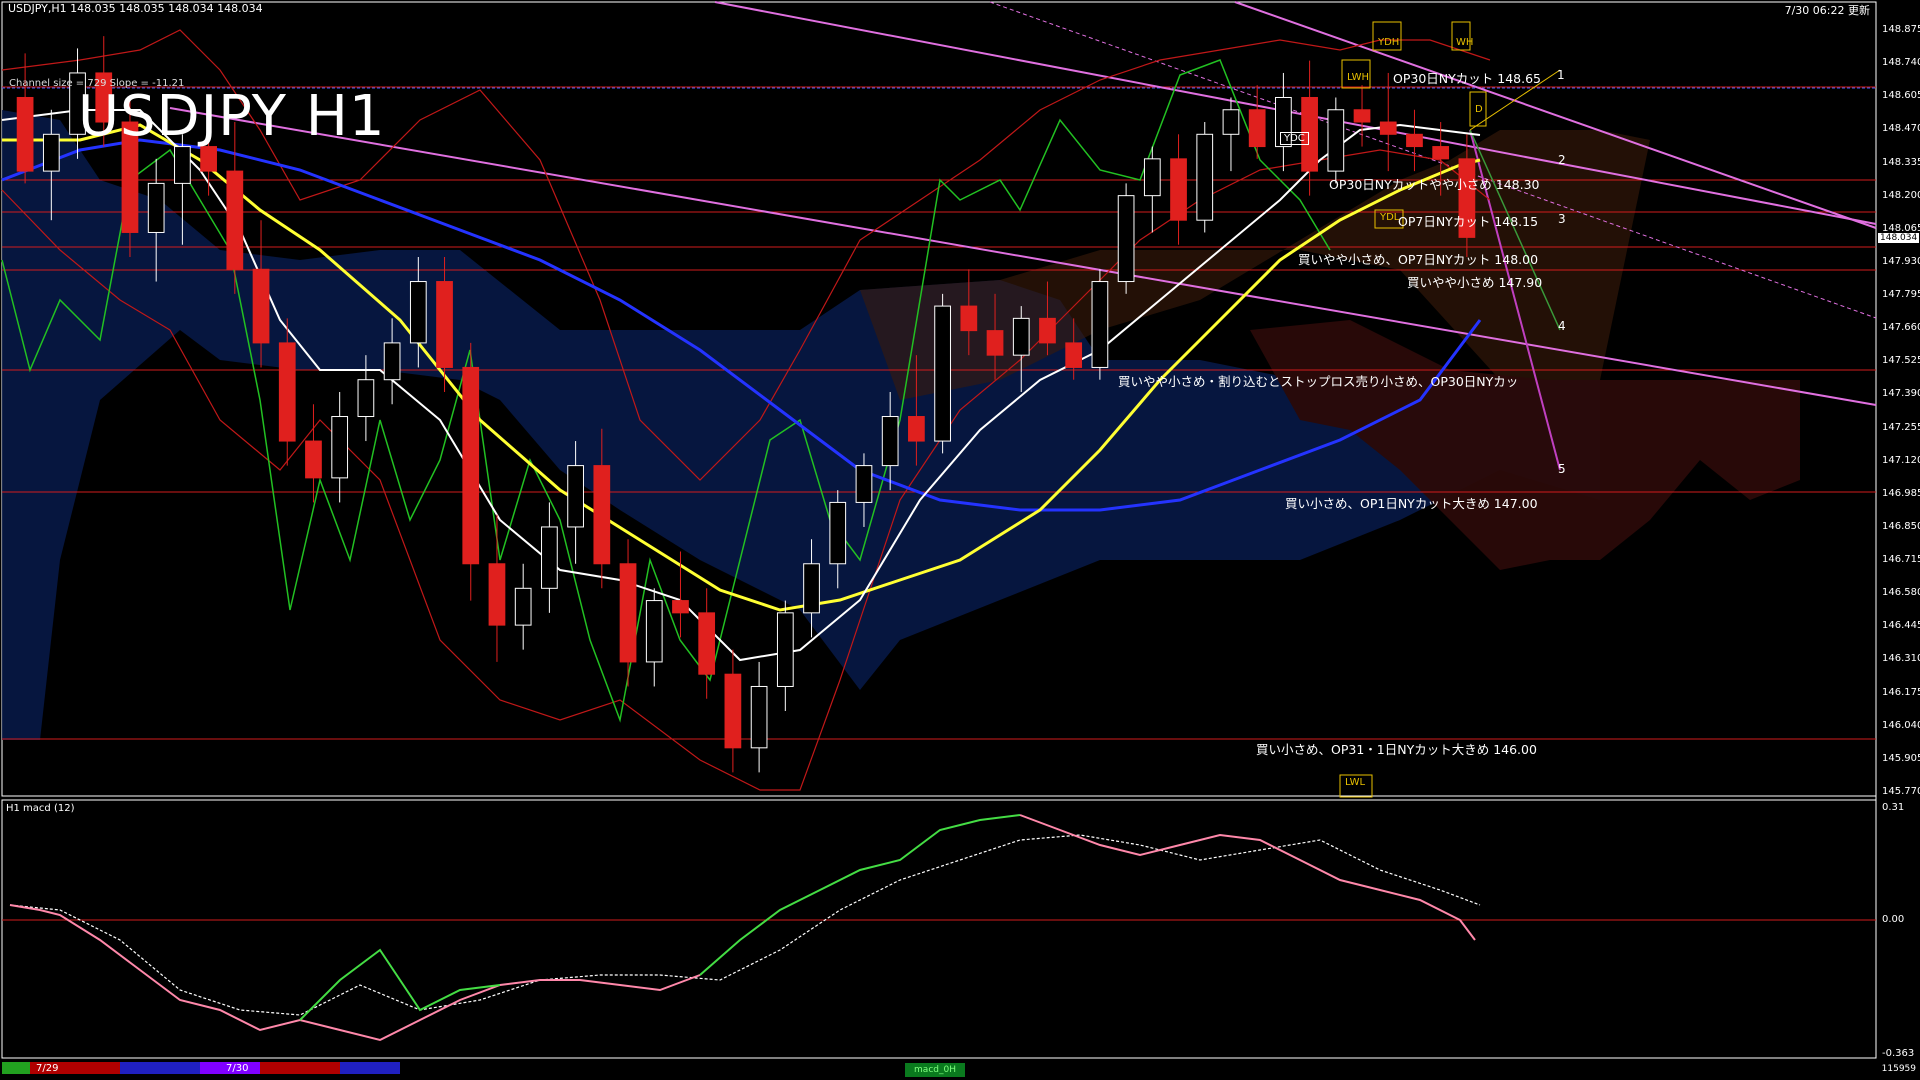 This screenshot has height=1080, width=1920. I want to click on level-label-8: 買い小さめ、OP31・1日NYカット大きめ 146.00, so click(1396, 749).